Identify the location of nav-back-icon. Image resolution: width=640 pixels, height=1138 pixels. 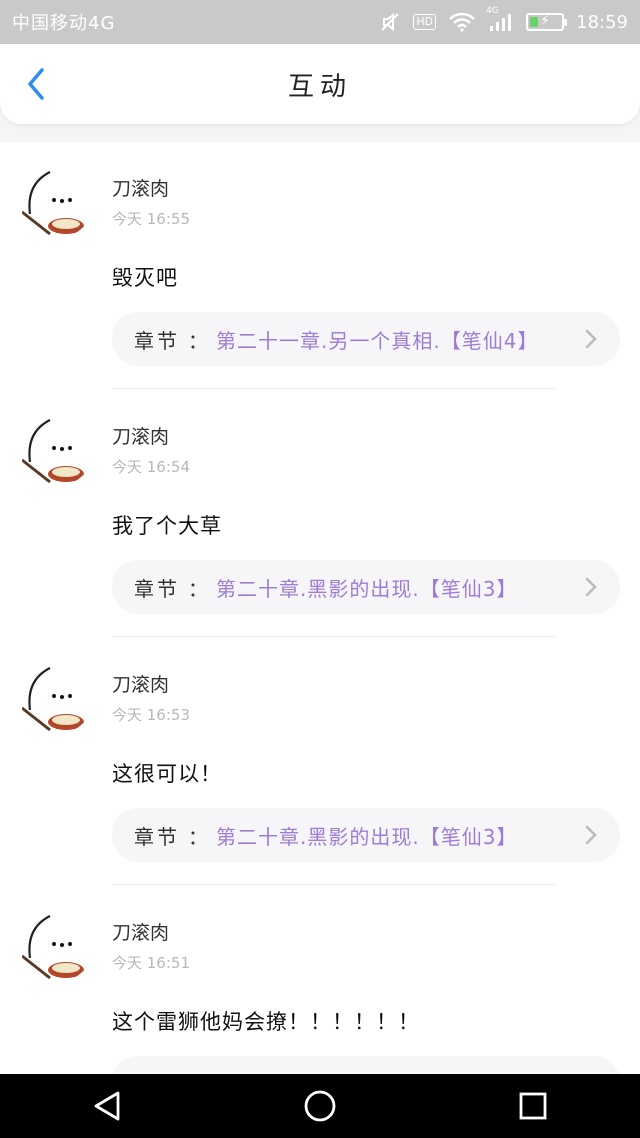
(107, 1106).